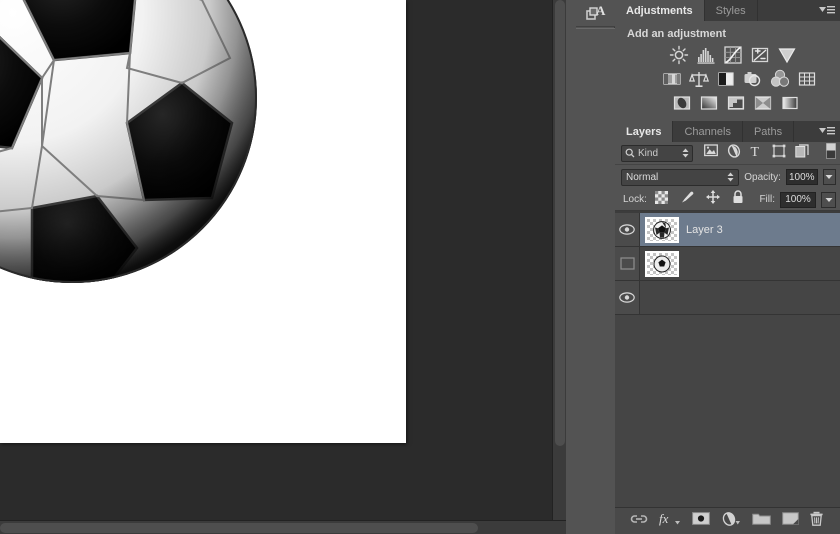 Image resolution: width=840 pixels, height=534 pixels. I want to click on blend-mode-row: Normal Opacity: 100%, so click(727, 177).